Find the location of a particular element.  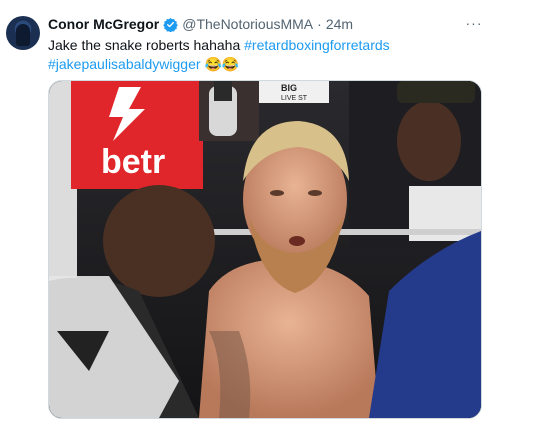

timestamp: 24m is located at coordinates (339, 24).